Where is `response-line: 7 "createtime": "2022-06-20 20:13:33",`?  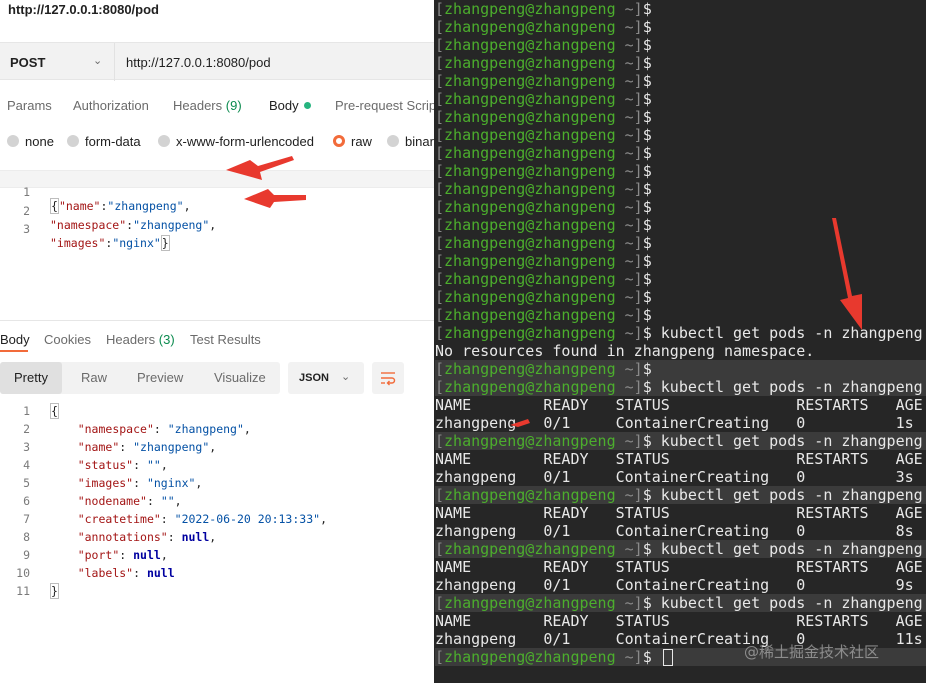
response-line: 7 "createtime": "2022-06-20 20:13:33", is located at coordinates (217, 521).